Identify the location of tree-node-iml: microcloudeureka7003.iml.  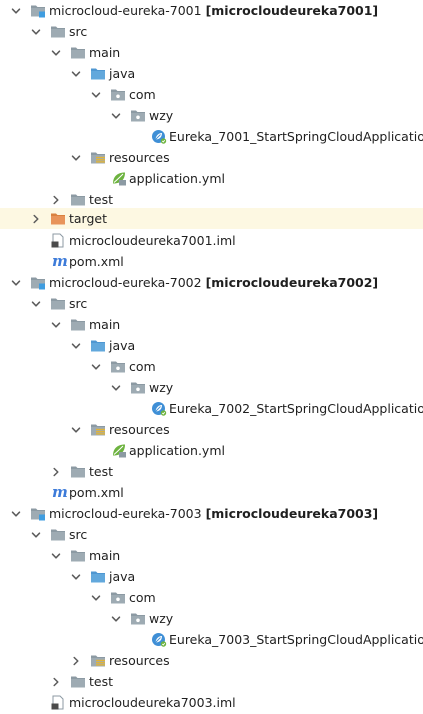
(211, 702).